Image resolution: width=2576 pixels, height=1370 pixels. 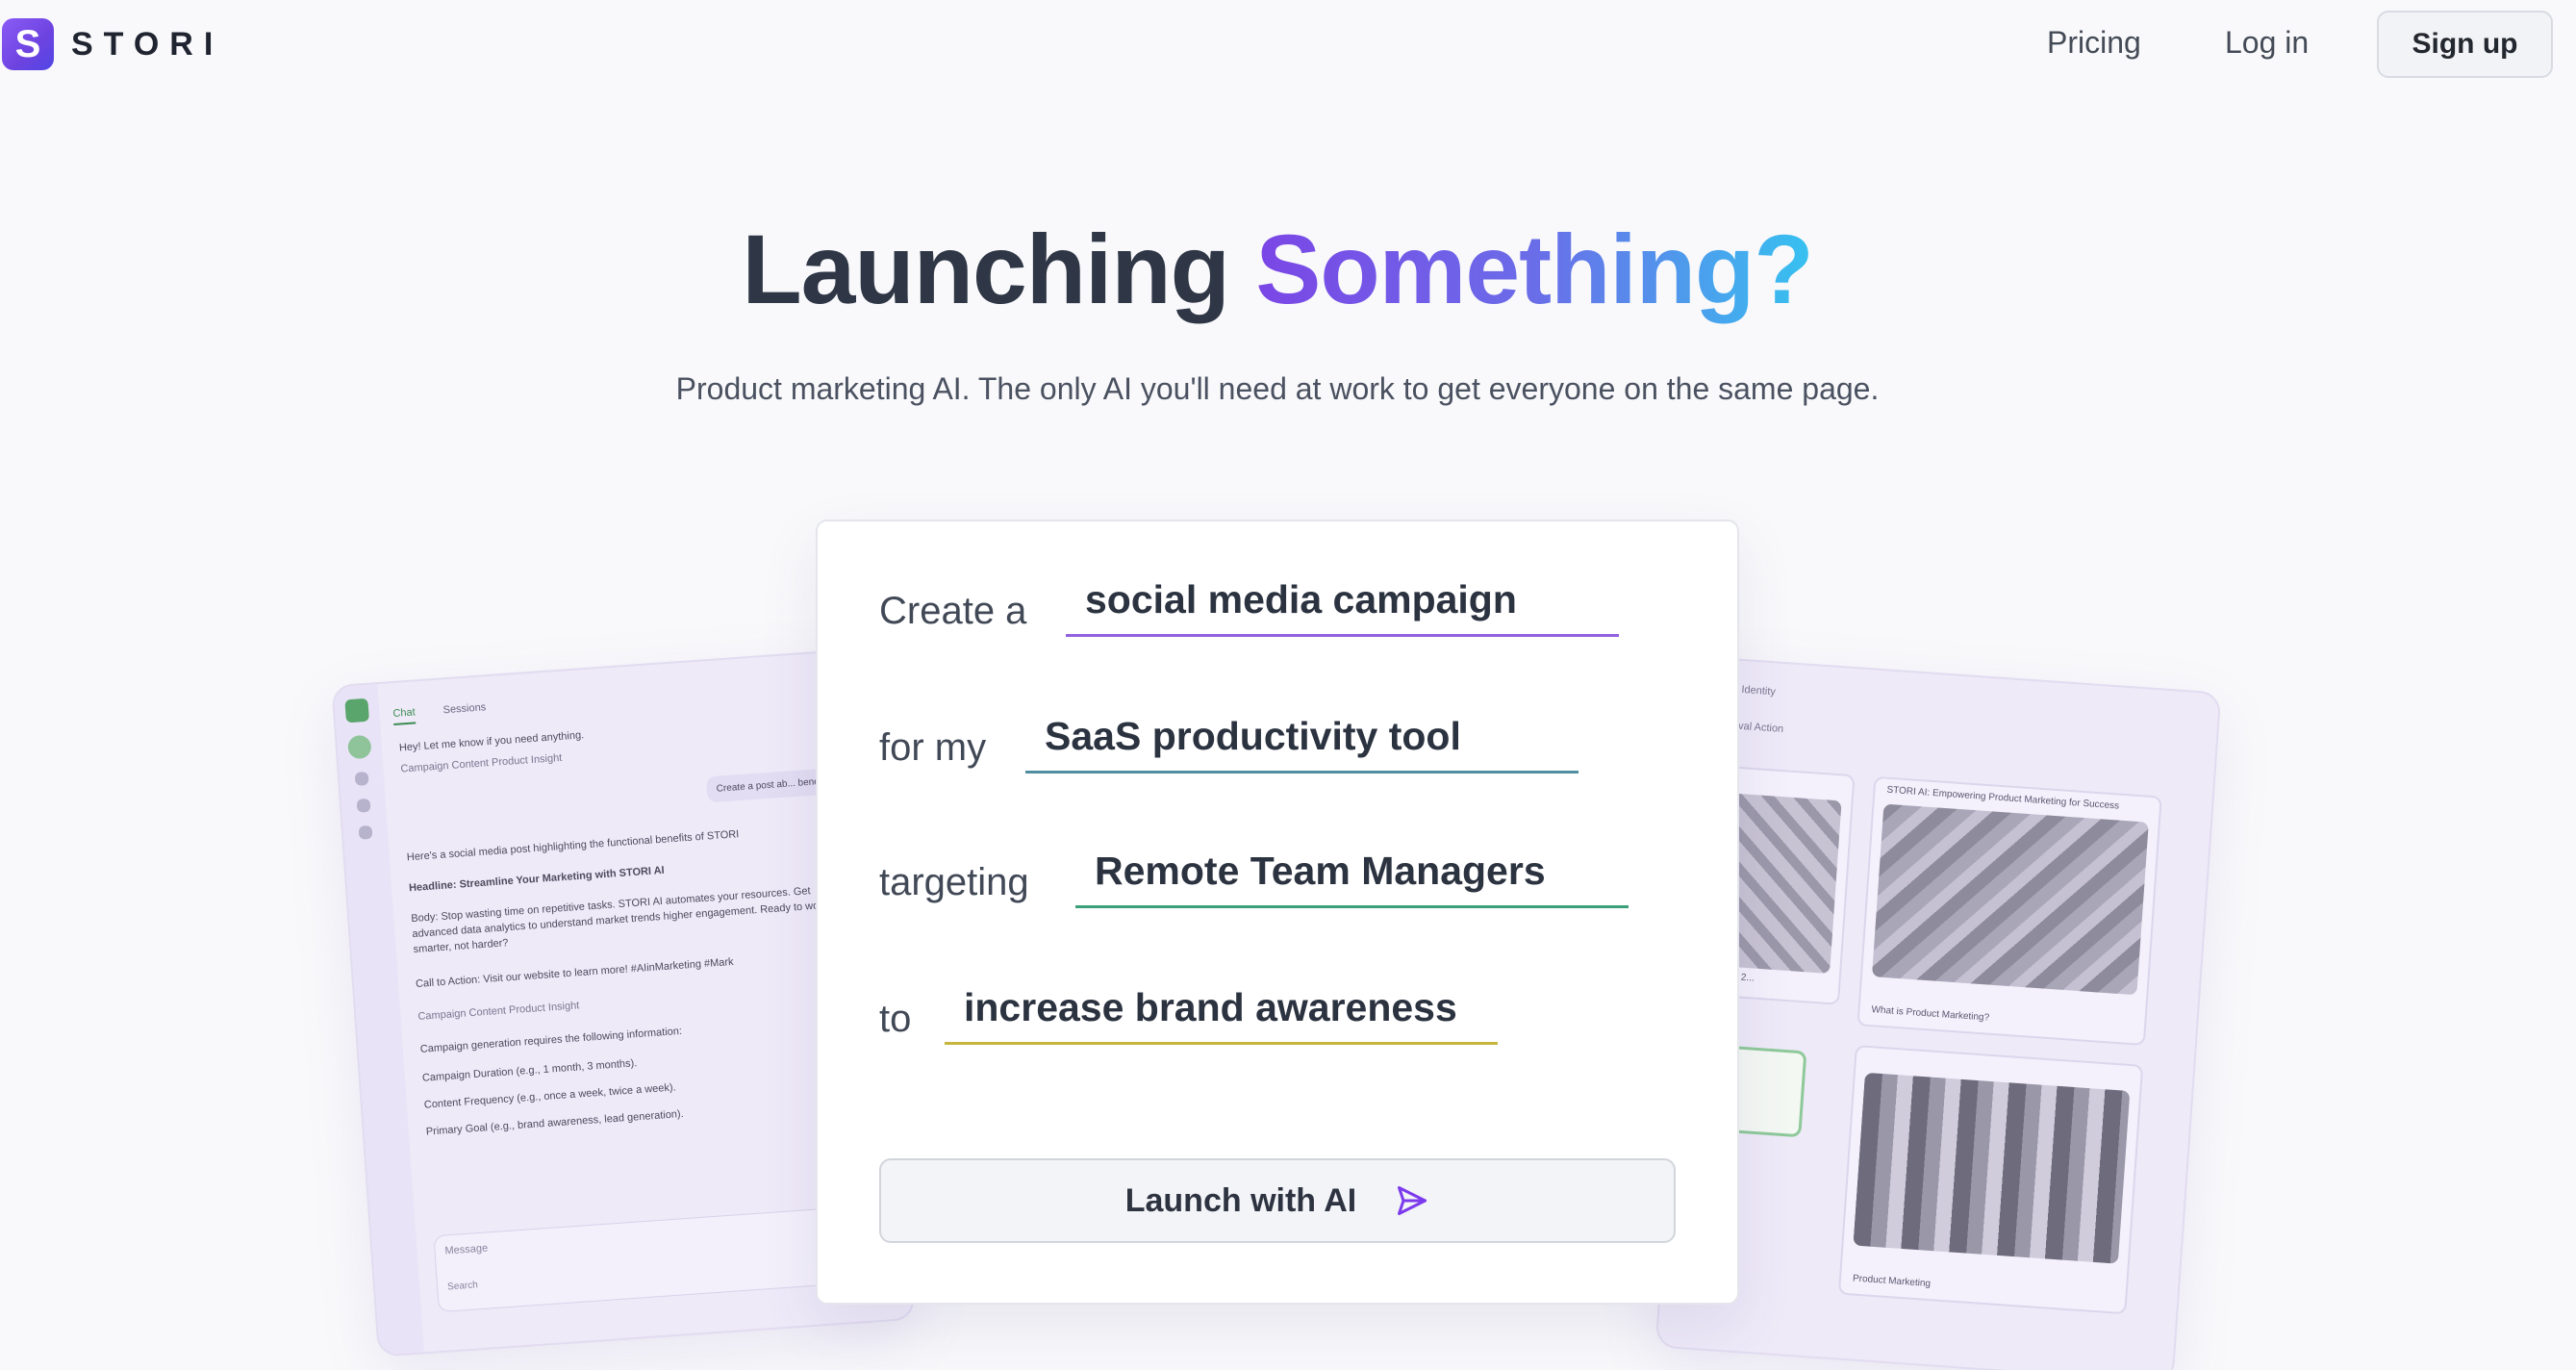 I want to click on form-label-goal: to, so click(x=896, y=1019).